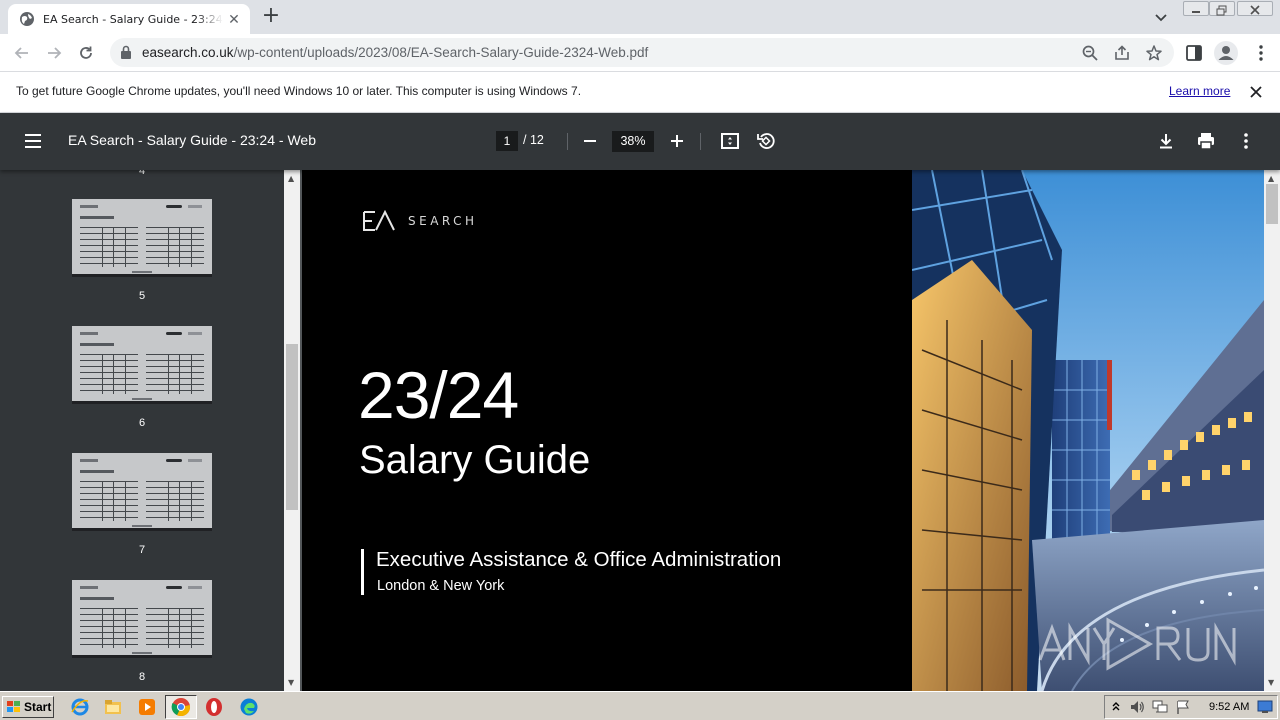 The height and width of the screenshot is (720, 1280). Describe the element at coordinates (214, 707) in the screenshot. I see `opera-icon` at that location.